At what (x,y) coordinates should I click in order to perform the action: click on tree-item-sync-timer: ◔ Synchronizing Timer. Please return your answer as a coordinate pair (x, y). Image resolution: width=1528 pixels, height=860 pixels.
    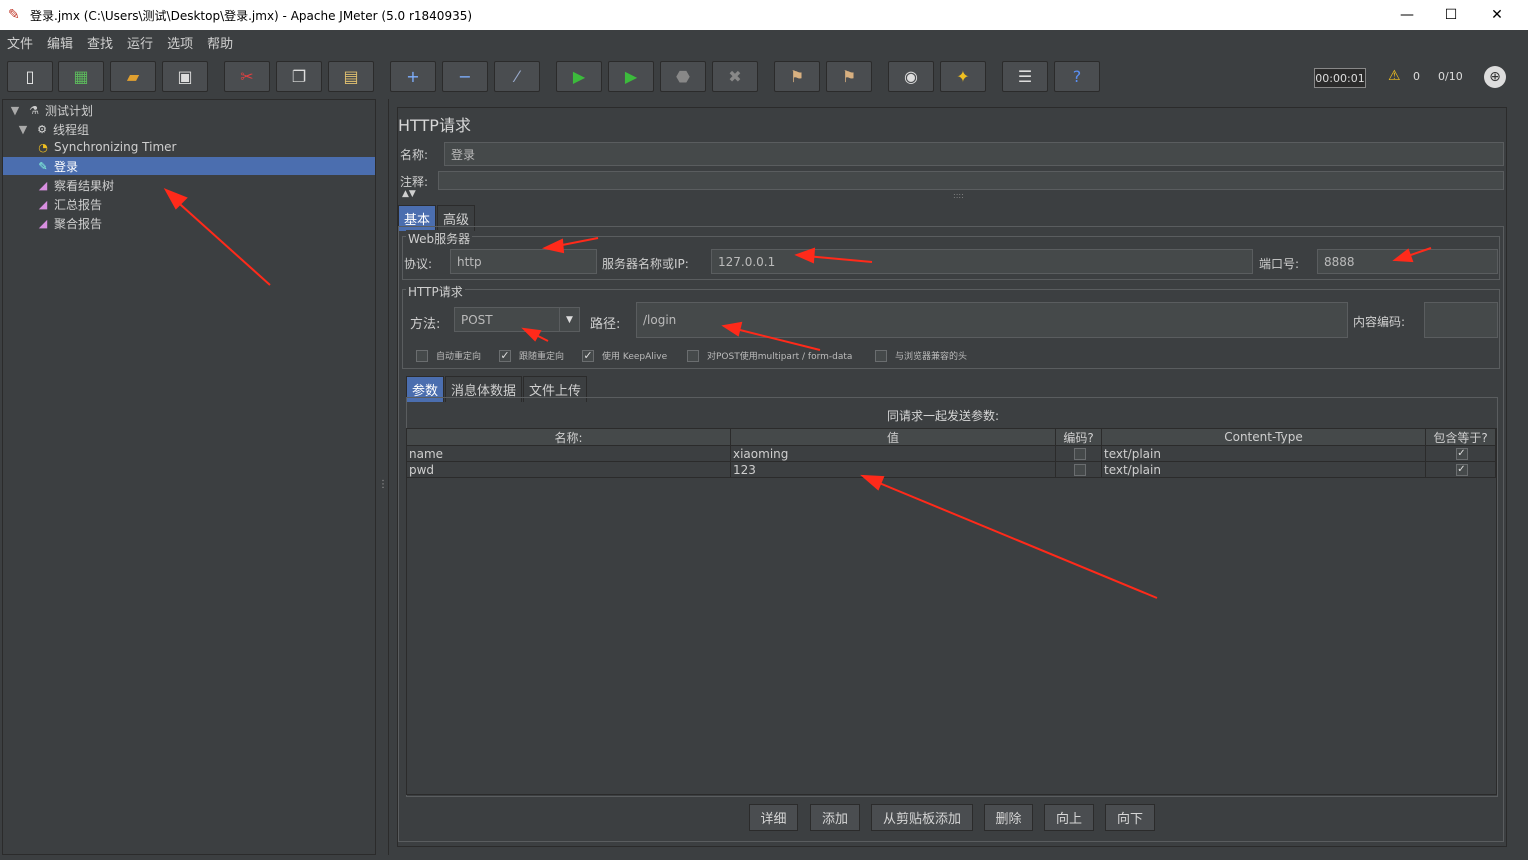
    Looking at the image, I should click on (105, 147).